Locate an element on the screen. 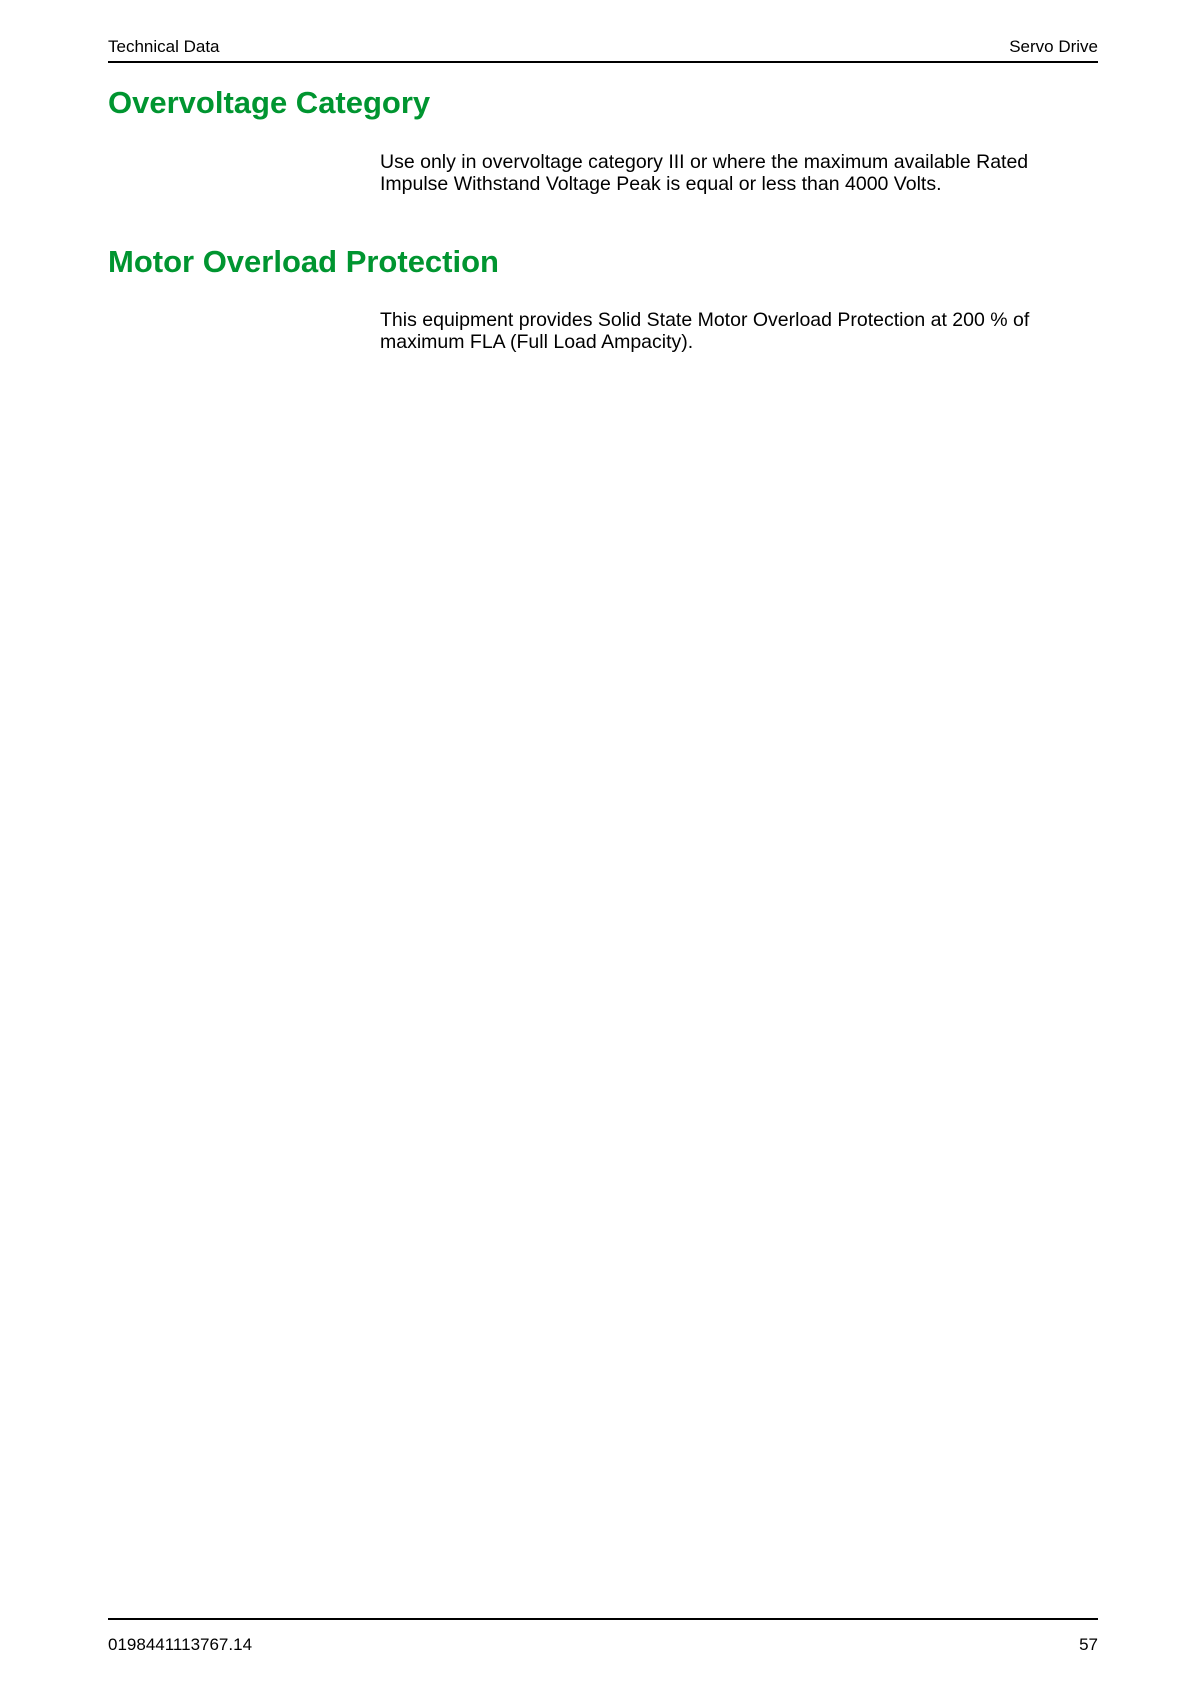  section-heading-motor-overload: Motor Overload Protection is located at coordinates (303, 261).